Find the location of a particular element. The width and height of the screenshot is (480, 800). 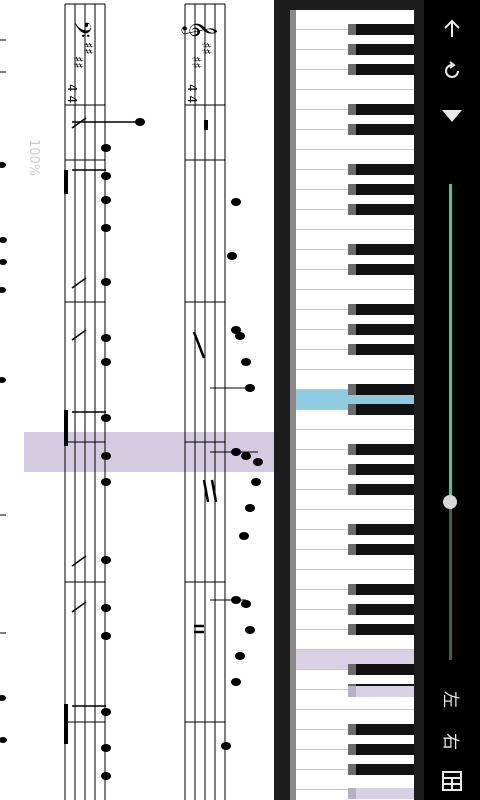

bass-staff-lines is located at coordinates (85, 402).